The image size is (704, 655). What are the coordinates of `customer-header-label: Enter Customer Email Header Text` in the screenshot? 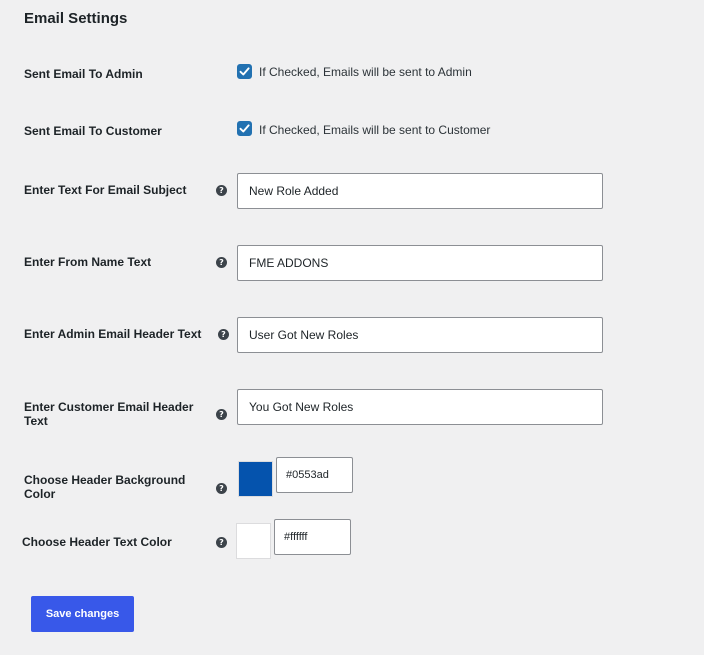 It's located at (111, 414).